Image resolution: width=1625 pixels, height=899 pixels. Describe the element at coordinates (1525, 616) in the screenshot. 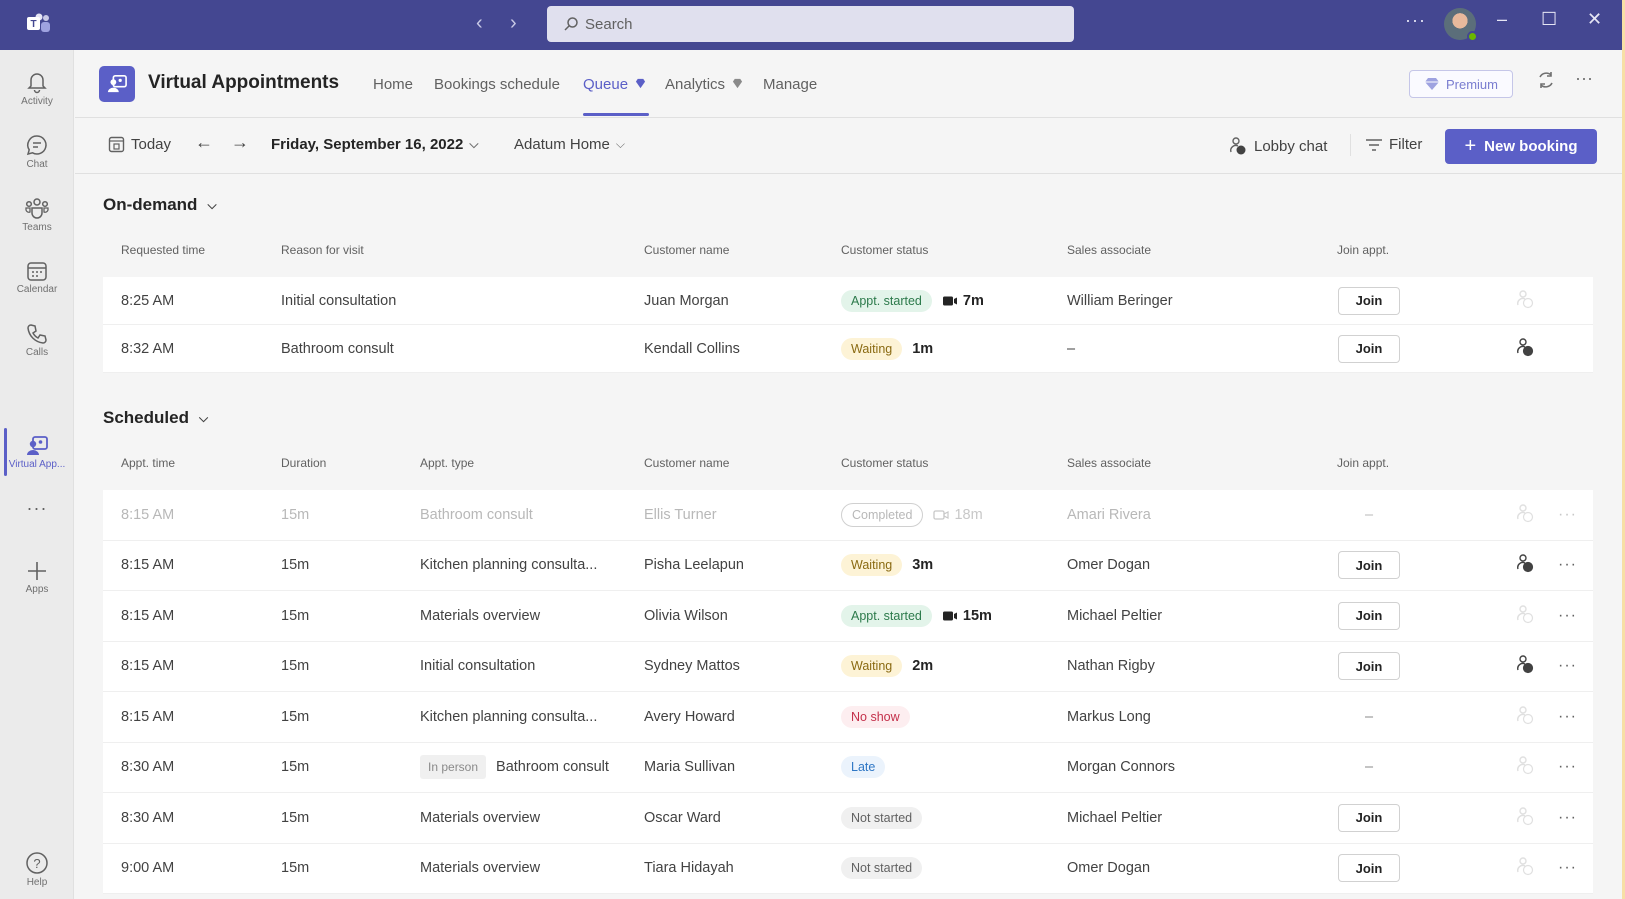

I see `lobby-chat-disabled-icon` at that location.